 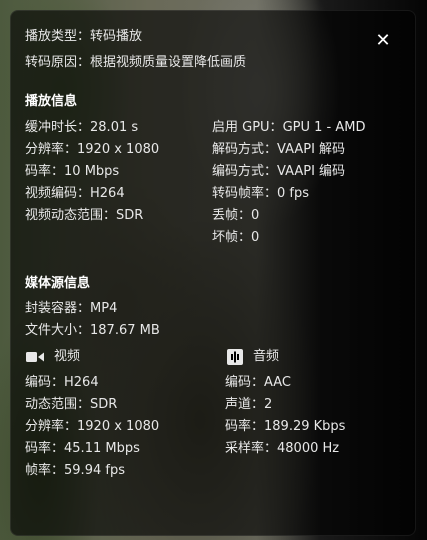 What do you see at coordinates (251, 448) in the screenshot?
I see `info-label: 采样率：` at bounding box center [251, 448].